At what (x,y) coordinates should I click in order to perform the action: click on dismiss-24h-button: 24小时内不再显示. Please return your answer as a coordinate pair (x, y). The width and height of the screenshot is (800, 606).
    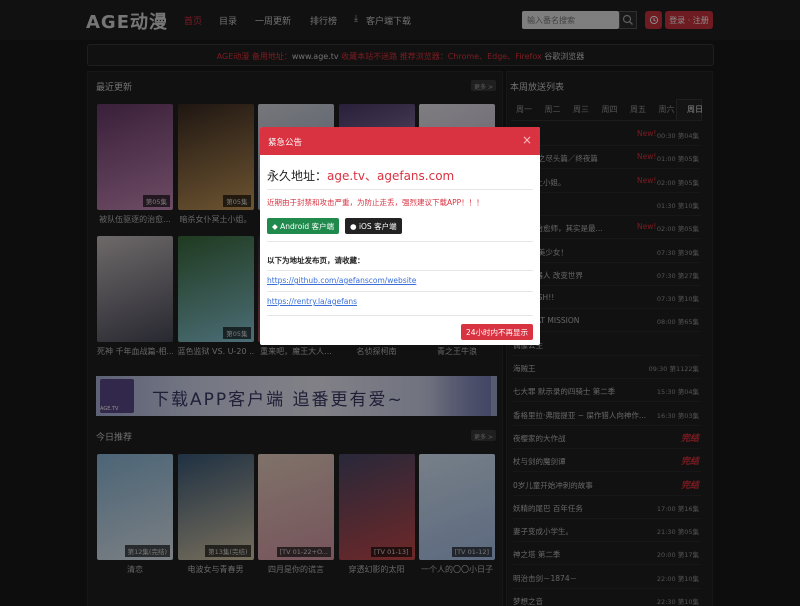
    Looking at the image, I should click on (496, 332).